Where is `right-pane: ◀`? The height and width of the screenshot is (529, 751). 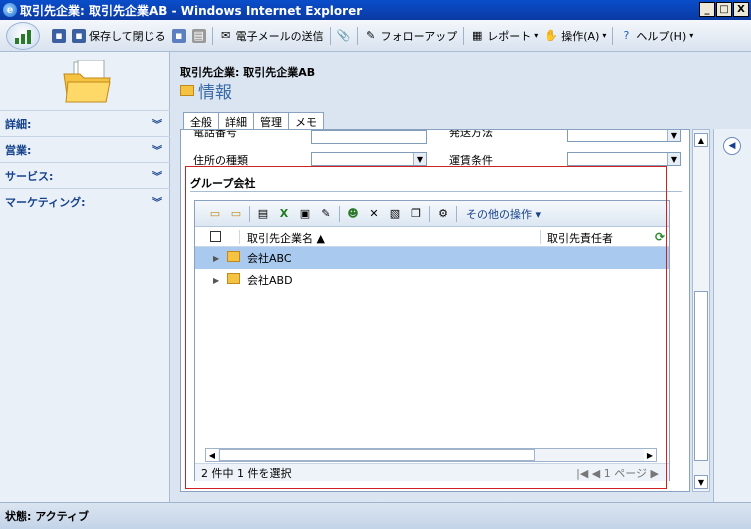 right-pane: ◀ is located at coordinates (732, 315).